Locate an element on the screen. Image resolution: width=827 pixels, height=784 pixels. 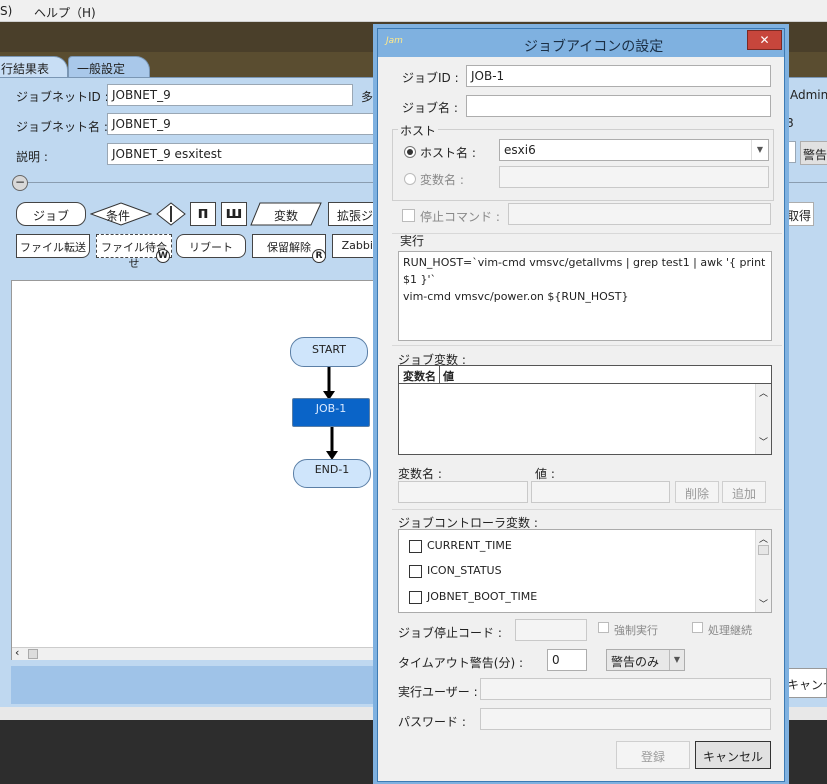
stop-command-field is located at coordinates (639, 214).